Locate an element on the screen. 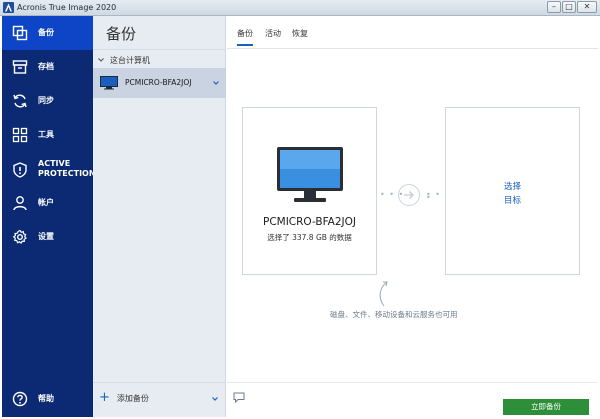 The image size is (600, 419). gear-icon is located at coordinates (20, 237).